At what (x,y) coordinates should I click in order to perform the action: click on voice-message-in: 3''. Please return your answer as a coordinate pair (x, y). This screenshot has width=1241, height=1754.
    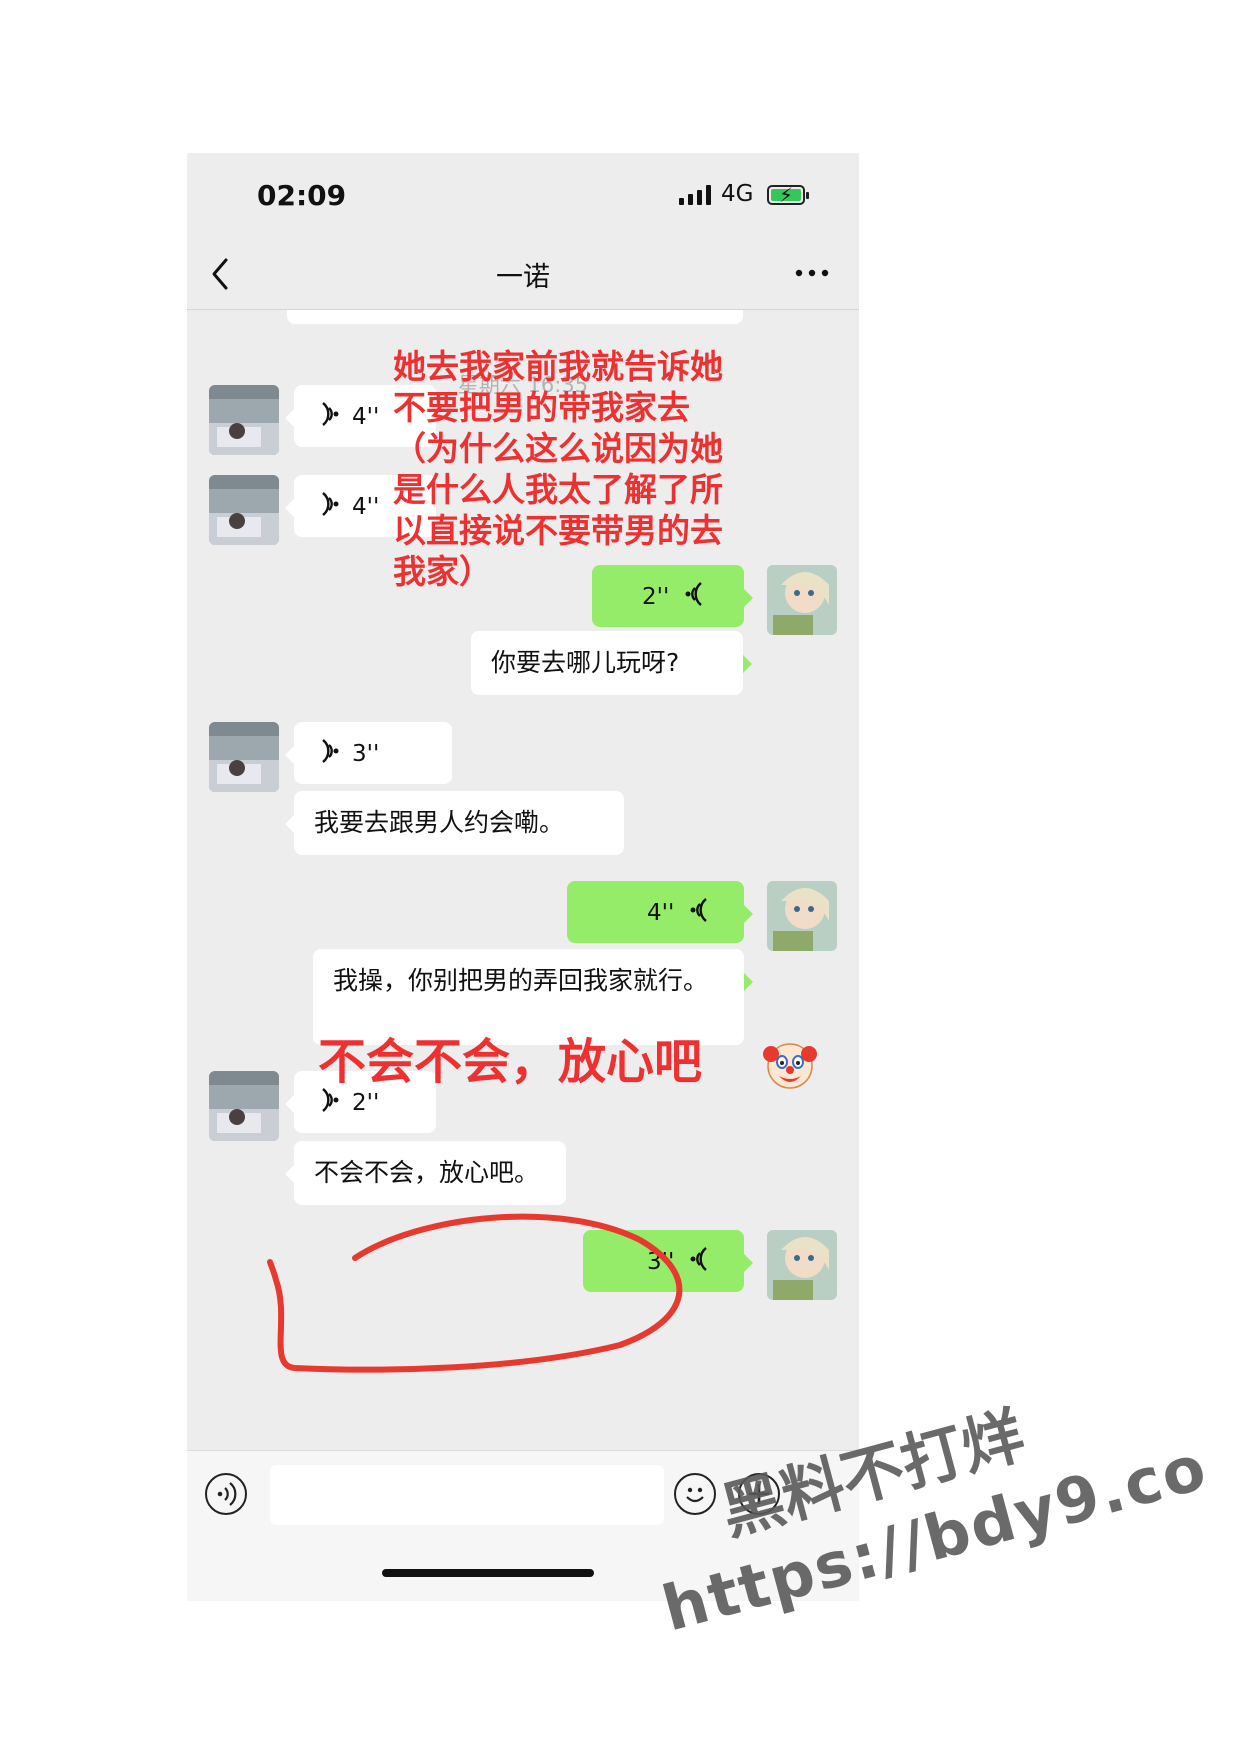
    Looking at the image, I should click on (368, 753).